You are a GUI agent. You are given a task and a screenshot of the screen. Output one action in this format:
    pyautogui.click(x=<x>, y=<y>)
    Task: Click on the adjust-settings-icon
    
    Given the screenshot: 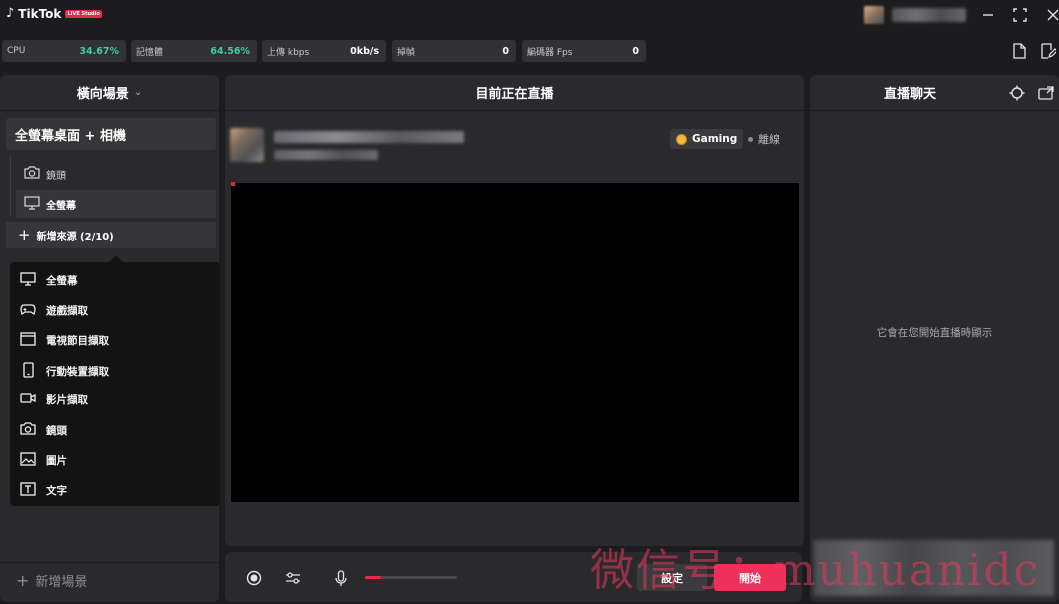 What is the action you would take?
    pyautogui.click(x=293, y=578)
    